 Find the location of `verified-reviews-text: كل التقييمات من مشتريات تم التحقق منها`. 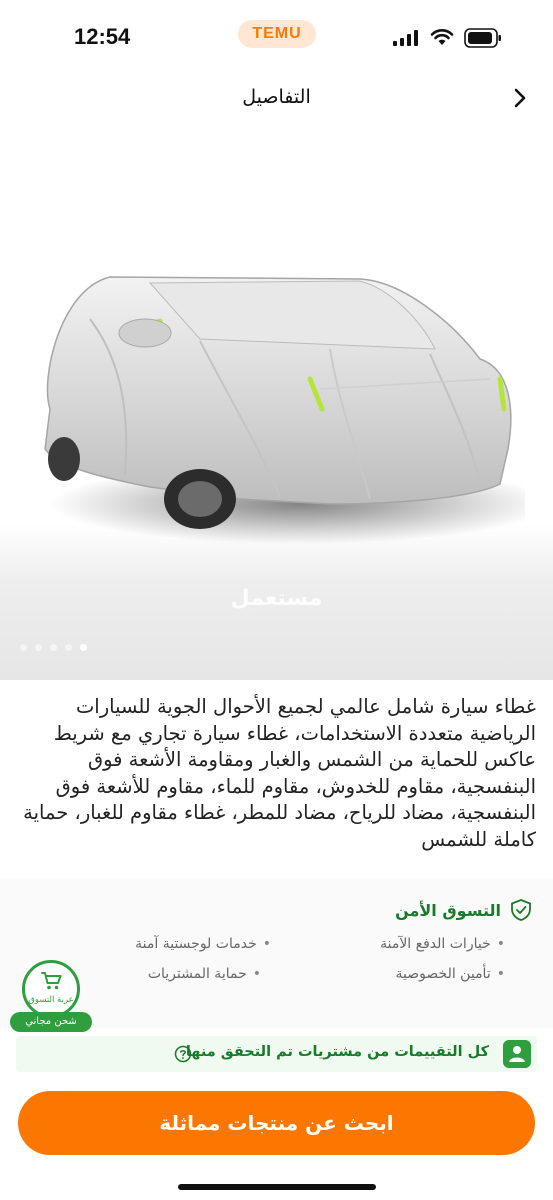

verified-reviews-text: كل التقييمات من مشتريات تم التحقق منها is located at coordinates (337, 1052).